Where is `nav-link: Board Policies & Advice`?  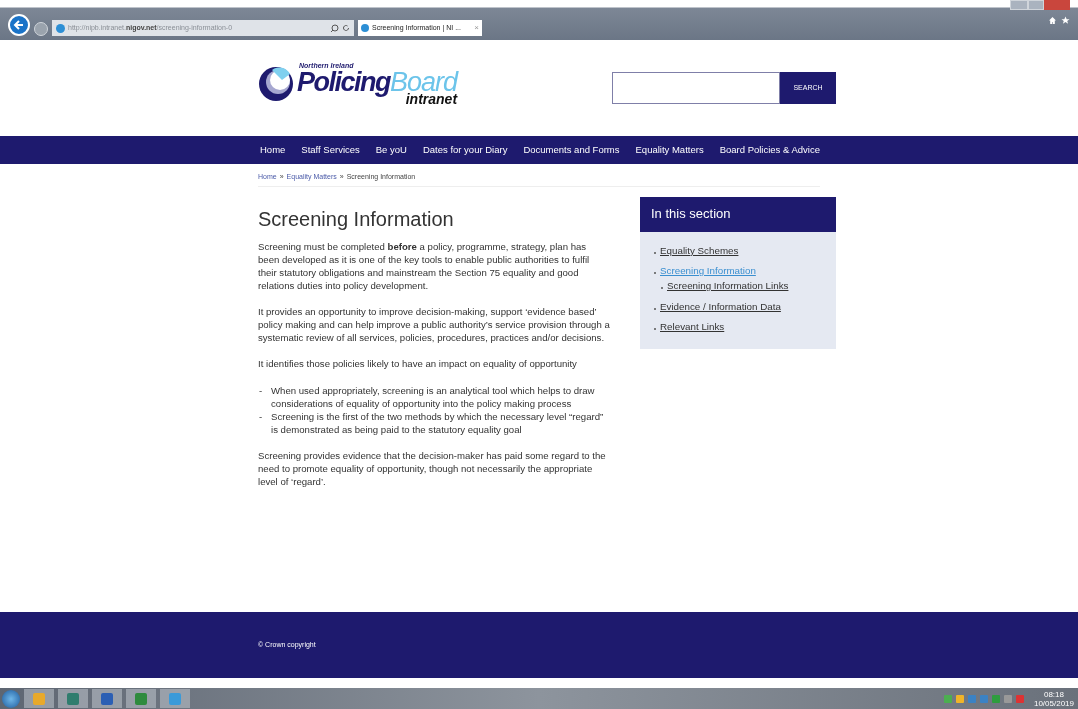 nav-link: Board Policies & Advice is located at coordinates (769, 150).